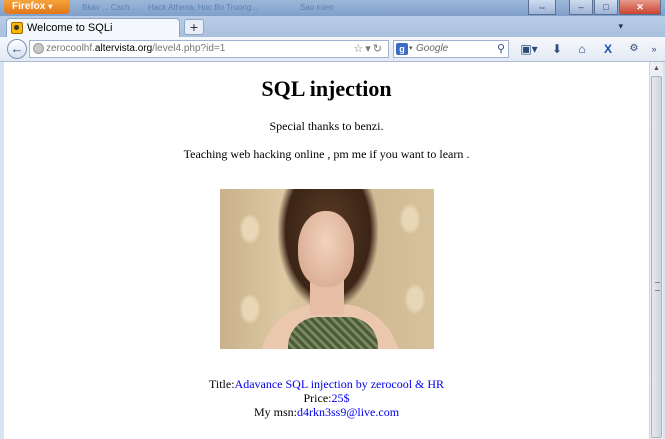 This screenshot has width=665, height=439. I want to click on msn-line: My msn:d4rkn3ss9@live.com, so click(326, 412).